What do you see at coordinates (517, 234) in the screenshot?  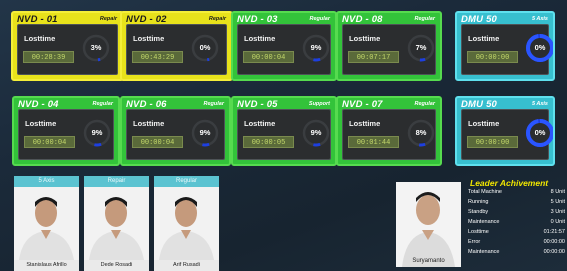 I see `stat-row: Losttime 01:21:57` at bounding box center [517, 234].